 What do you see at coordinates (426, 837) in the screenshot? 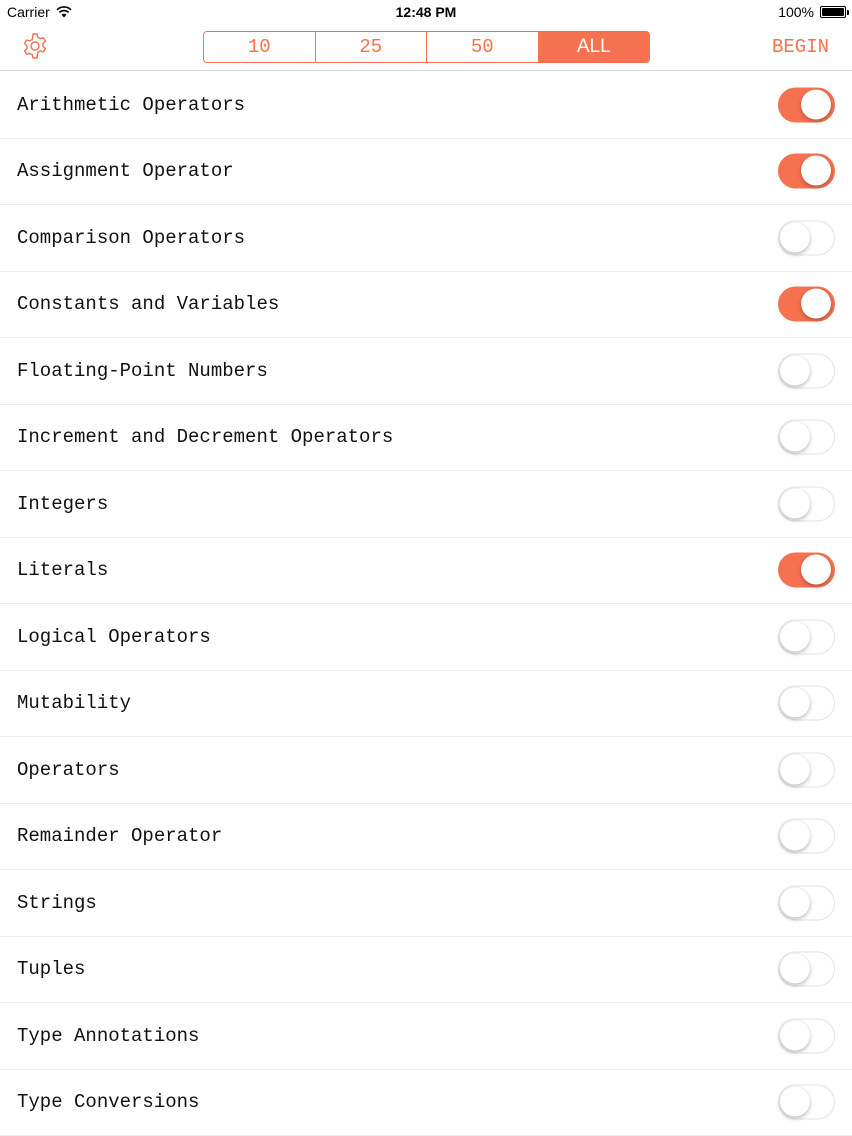
I see `topic-row: Remainder Operator` at bounding box center [426, 837].